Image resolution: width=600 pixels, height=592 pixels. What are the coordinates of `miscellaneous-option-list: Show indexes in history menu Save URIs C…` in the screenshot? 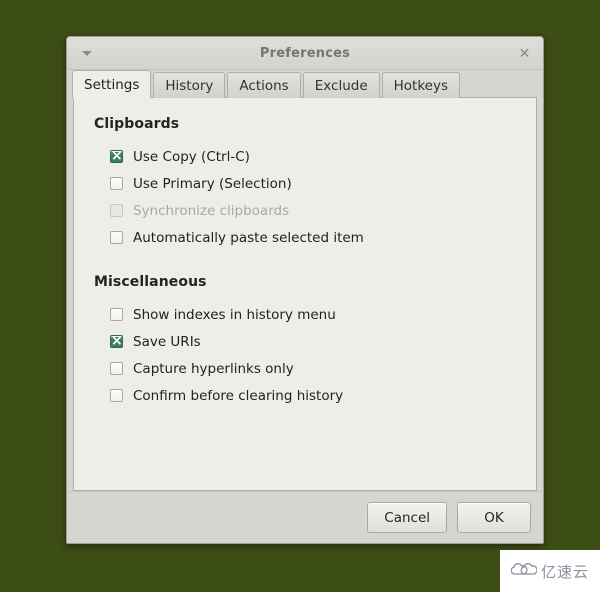 It's located at (305, 355).